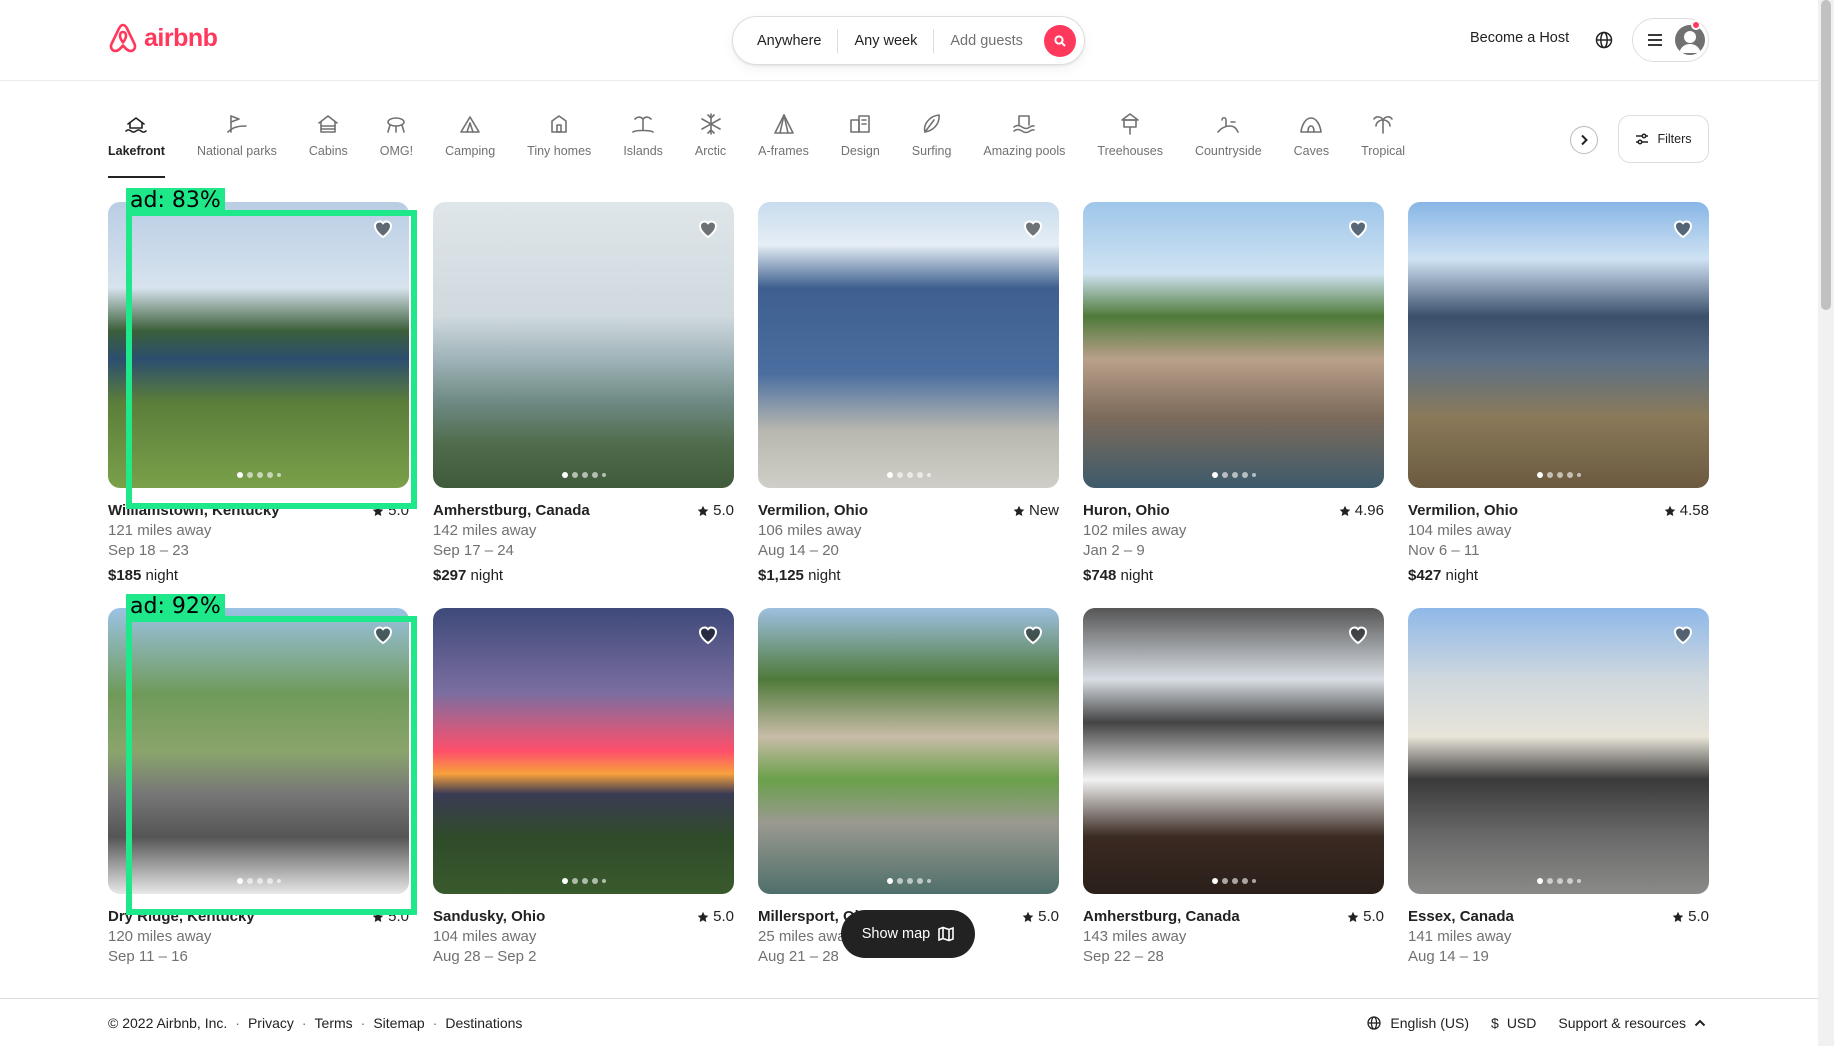 This screenshot has width=1834, height=1046. I want to click on category-camping: Camping, so click(470, 145).